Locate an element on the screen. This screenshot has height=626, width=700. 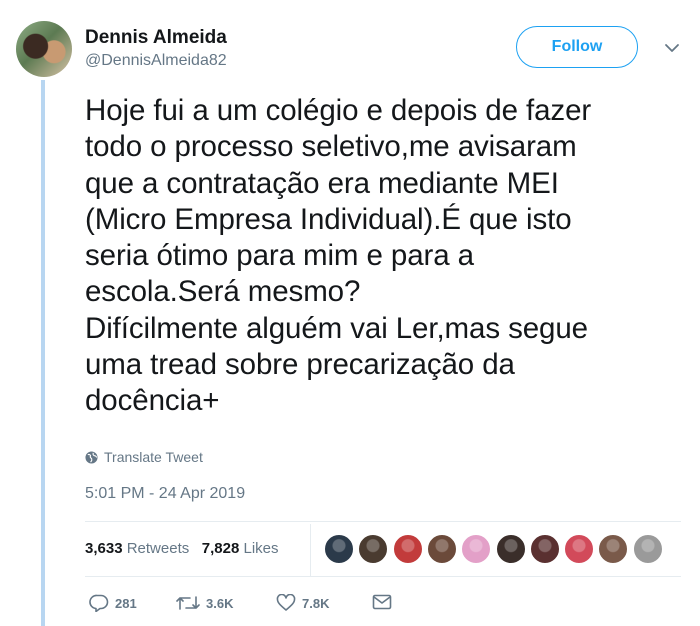
retweets-count: 3,633 is located at coordinates (104, 548).